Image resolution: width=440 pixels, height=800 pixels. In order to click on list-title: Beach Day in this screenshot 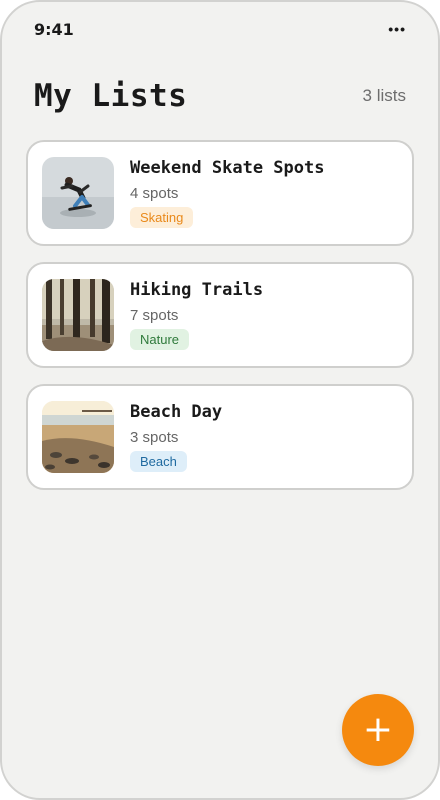, I will do `click(176, 412)`.